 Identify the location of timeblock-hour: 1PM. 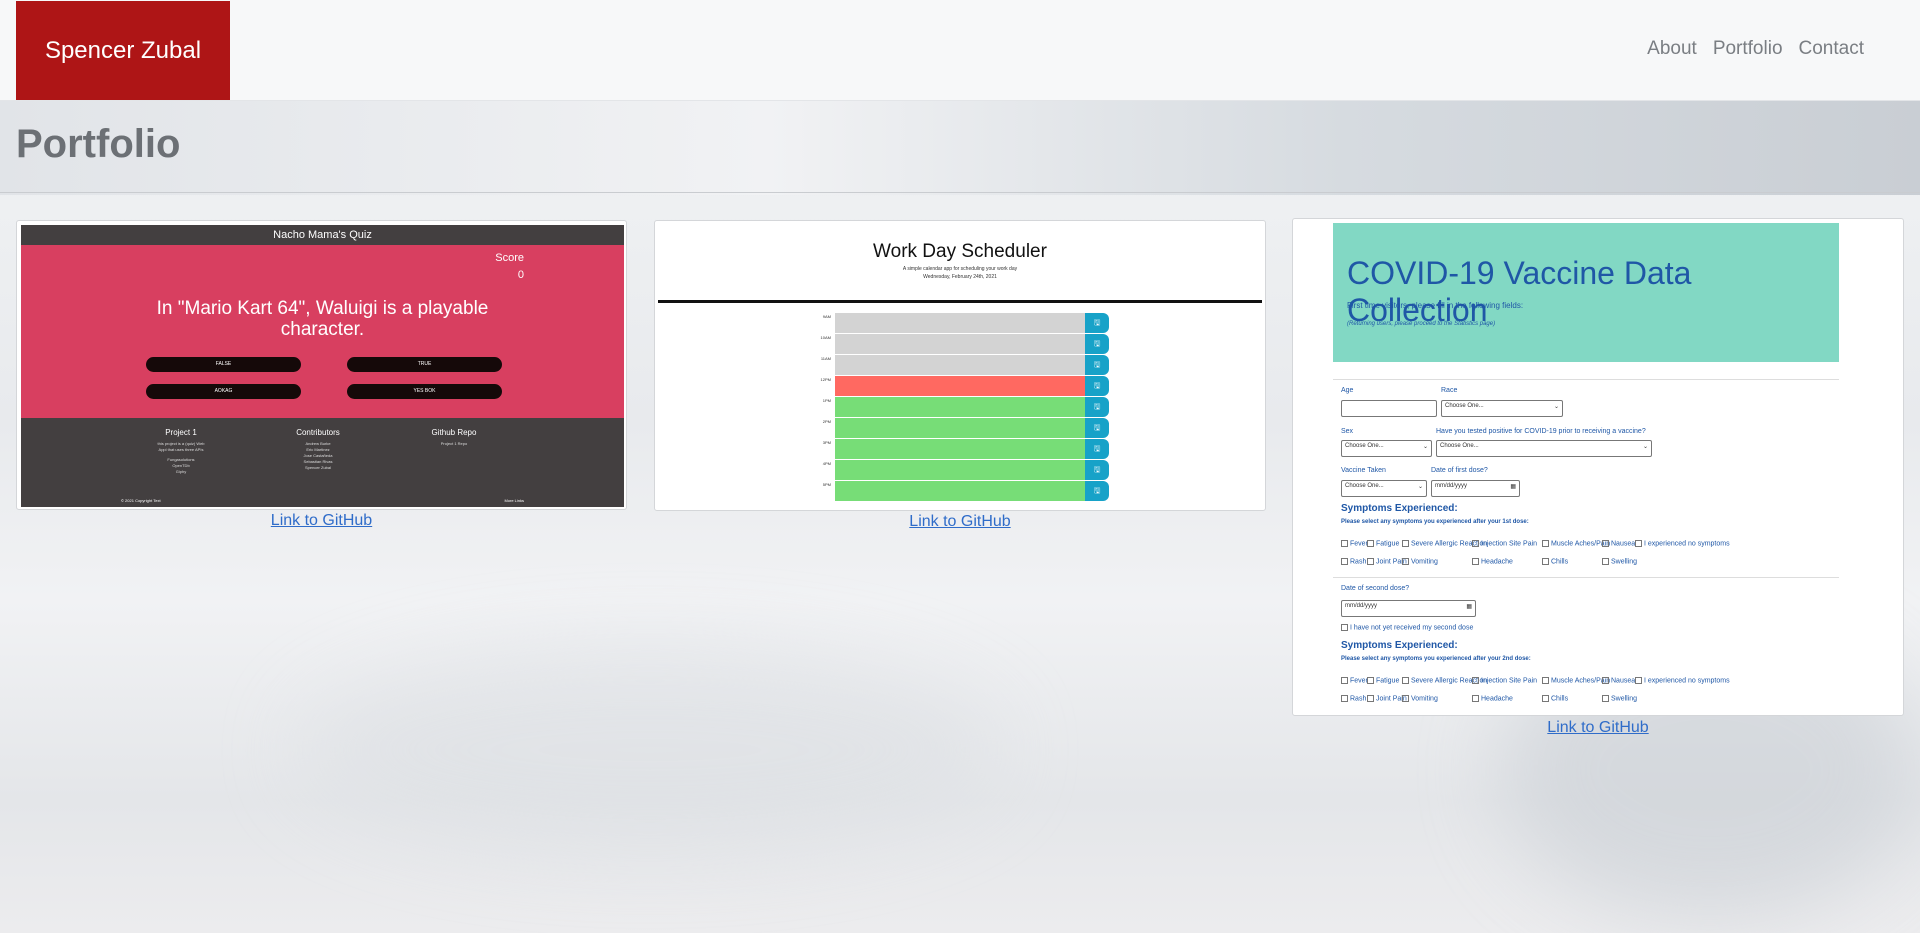
(826, 400).